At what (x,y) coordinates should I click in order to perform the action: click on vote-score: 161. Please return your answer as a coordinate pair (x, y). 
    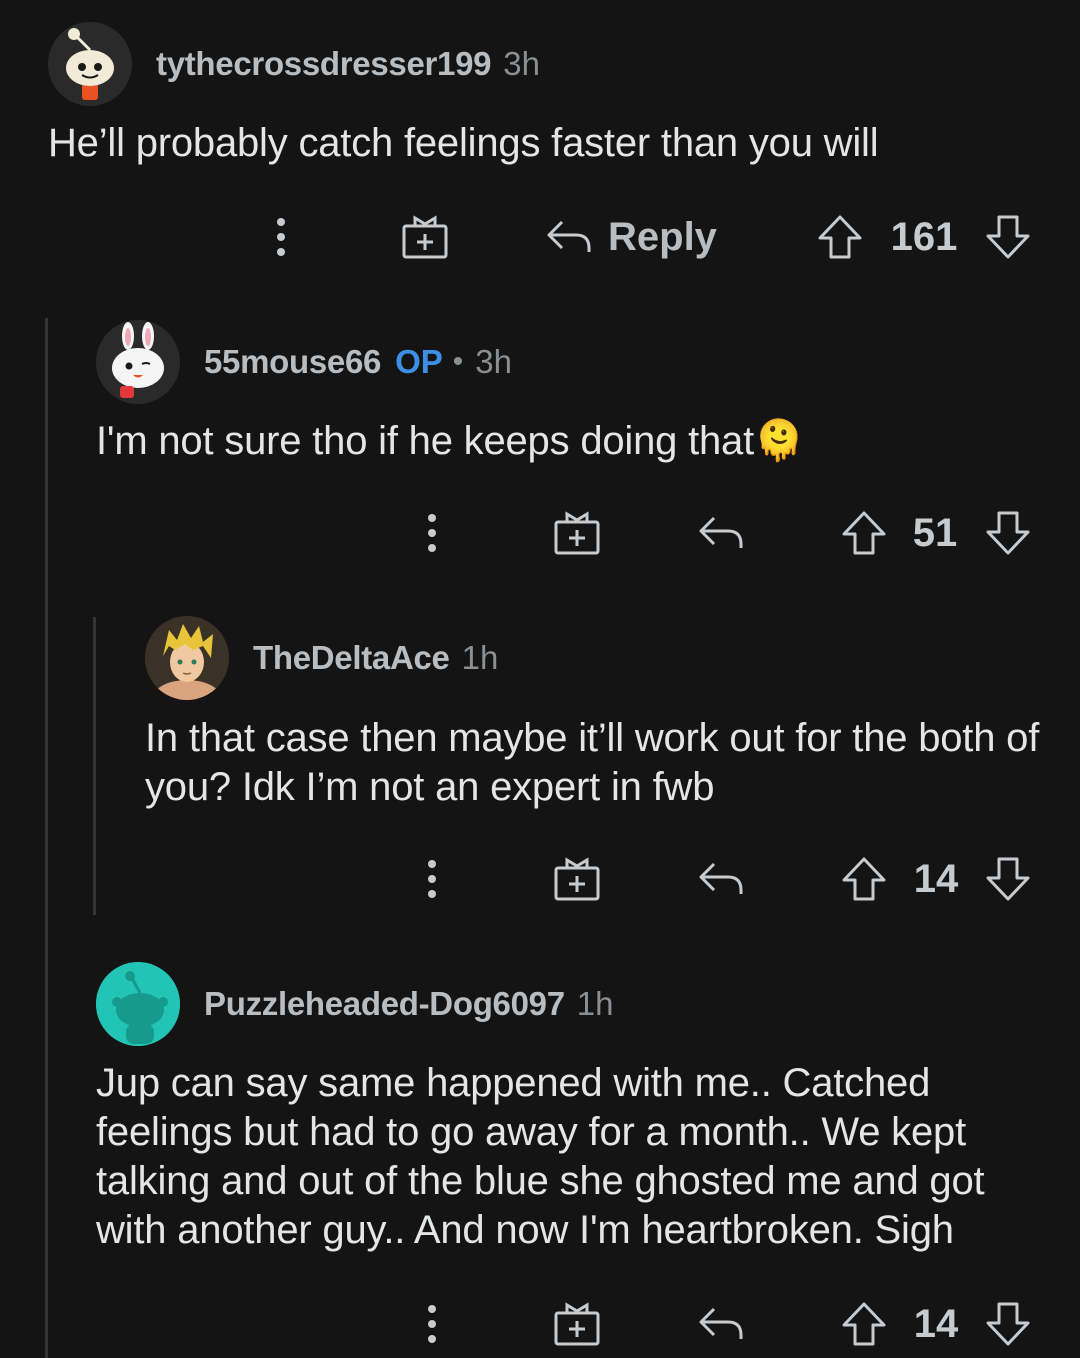
    Looking at the image, I should click on (924, 237).